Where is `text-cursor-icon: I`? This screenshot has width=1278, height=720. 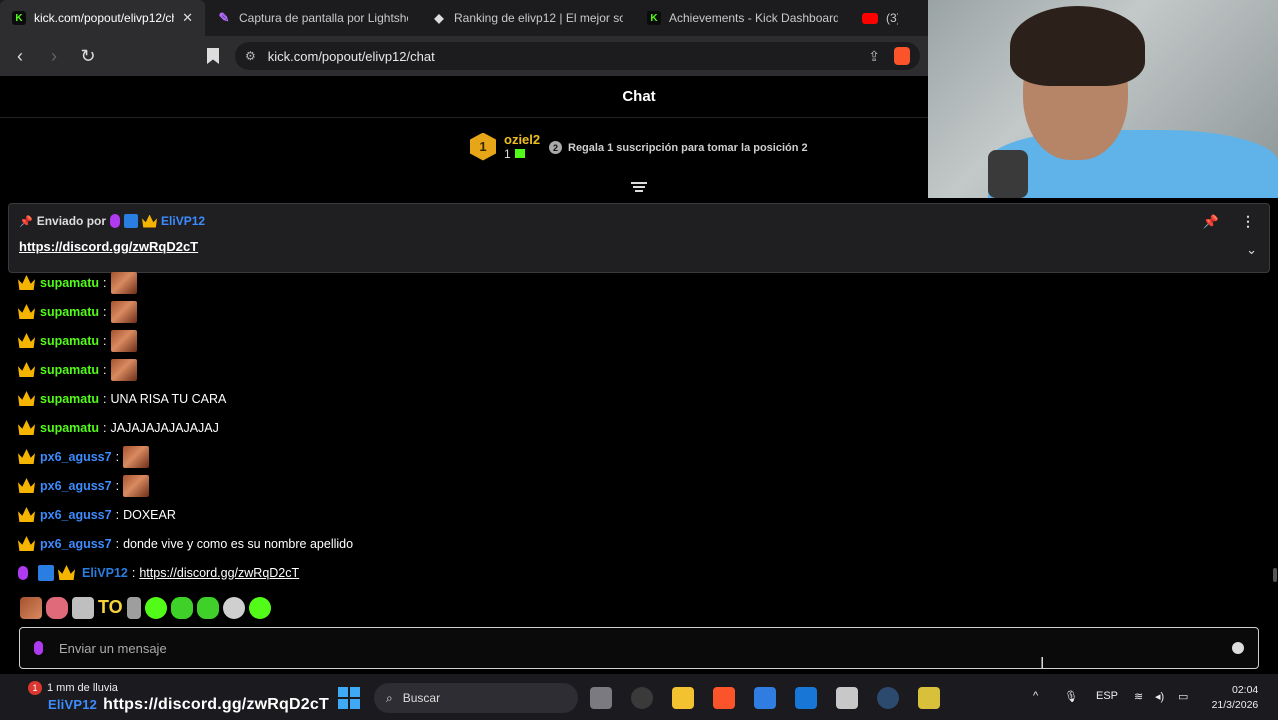
text-cursor-icon: I is located at coordinates (1042, 663).